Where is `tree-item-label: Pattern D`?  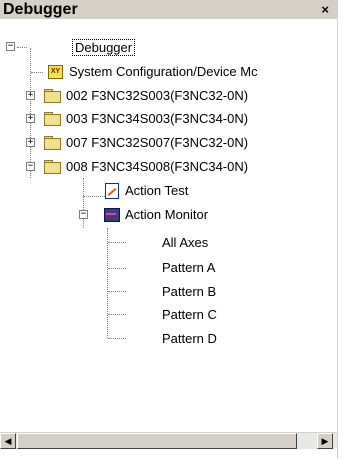 tree-item-label: Pattern D is located at coordinates (189, 338).